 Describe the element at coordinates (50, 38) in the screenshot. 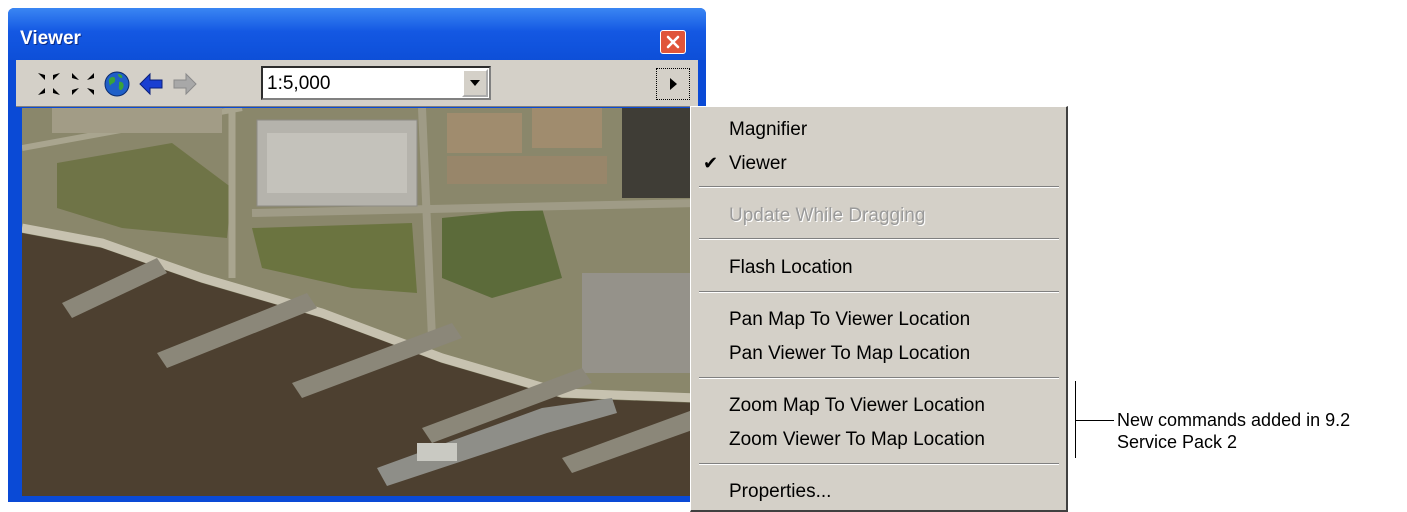

I see `window-title: Viewer` at that location.